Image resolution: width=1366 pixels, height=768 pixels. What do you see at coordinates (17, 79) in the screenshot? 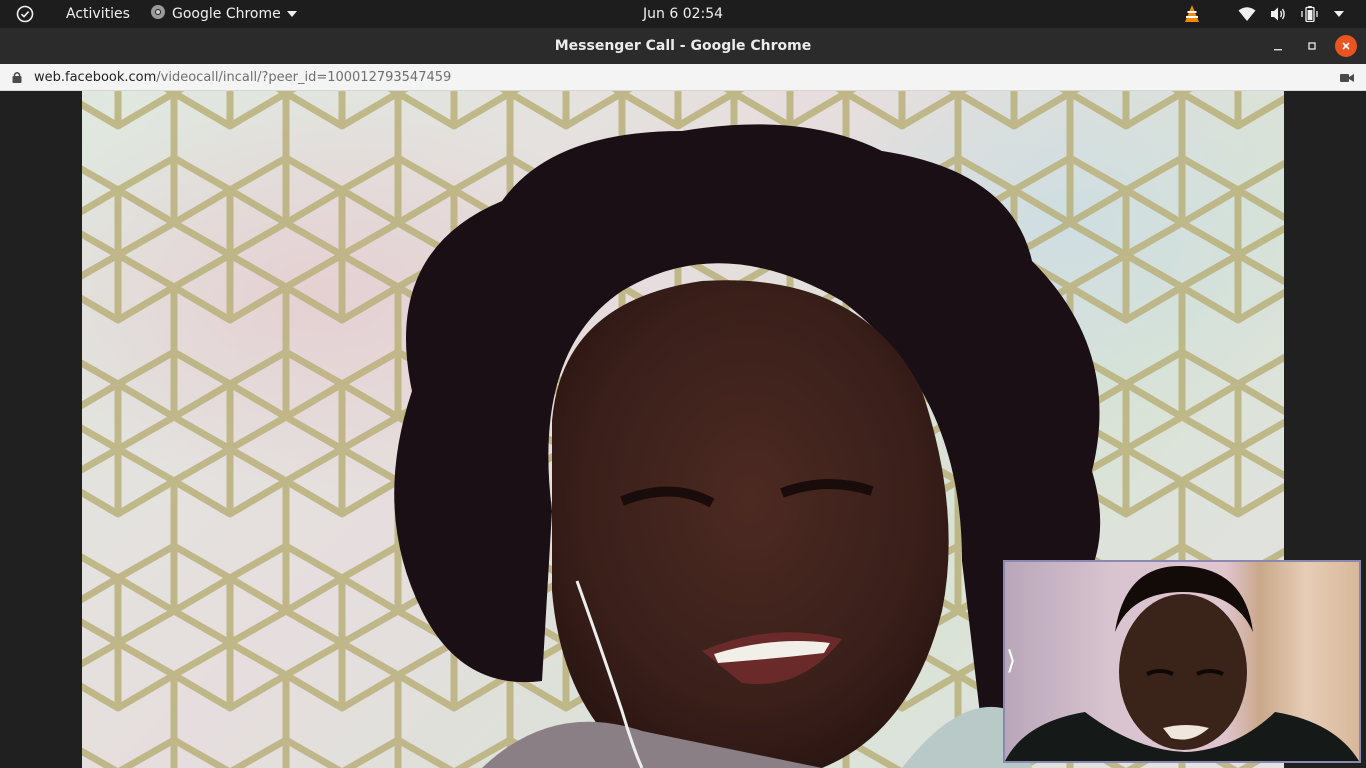
I see `lock-icon` at bounding box center [17, 79].